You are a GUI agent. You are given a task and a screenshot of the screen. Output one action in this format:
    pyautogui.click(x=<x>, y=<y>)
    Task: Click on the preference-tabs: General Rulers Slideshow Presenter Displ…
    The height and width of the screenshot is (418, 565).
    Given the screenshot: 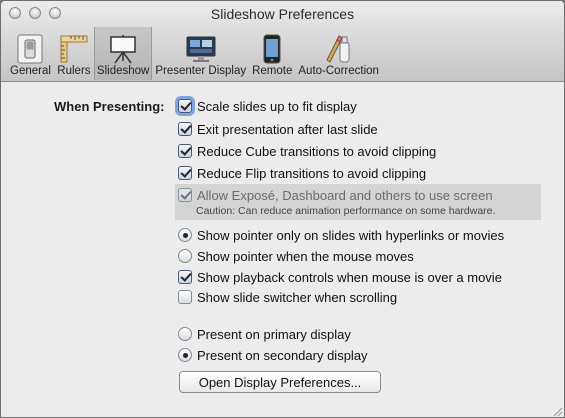 What is the action you would take?
    pyautogui.click(x=194, y=53)
    